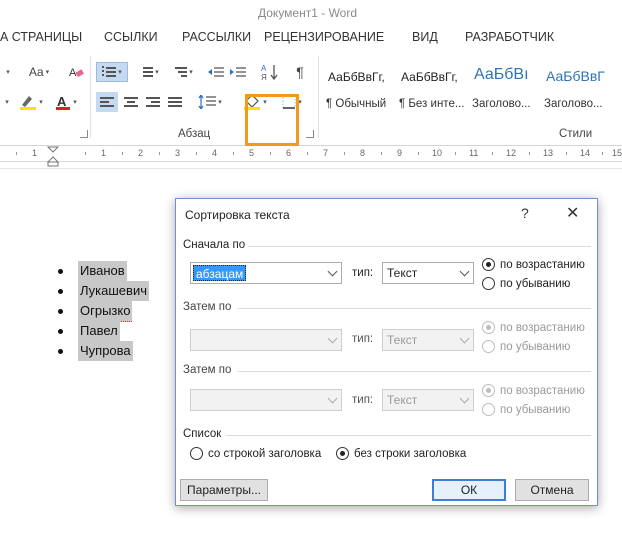 The image size is (622, 534). What do you see at coordinates (525, 213) in the screenshot?
I see `help-icon: ?` at bounding box center [525, 213].